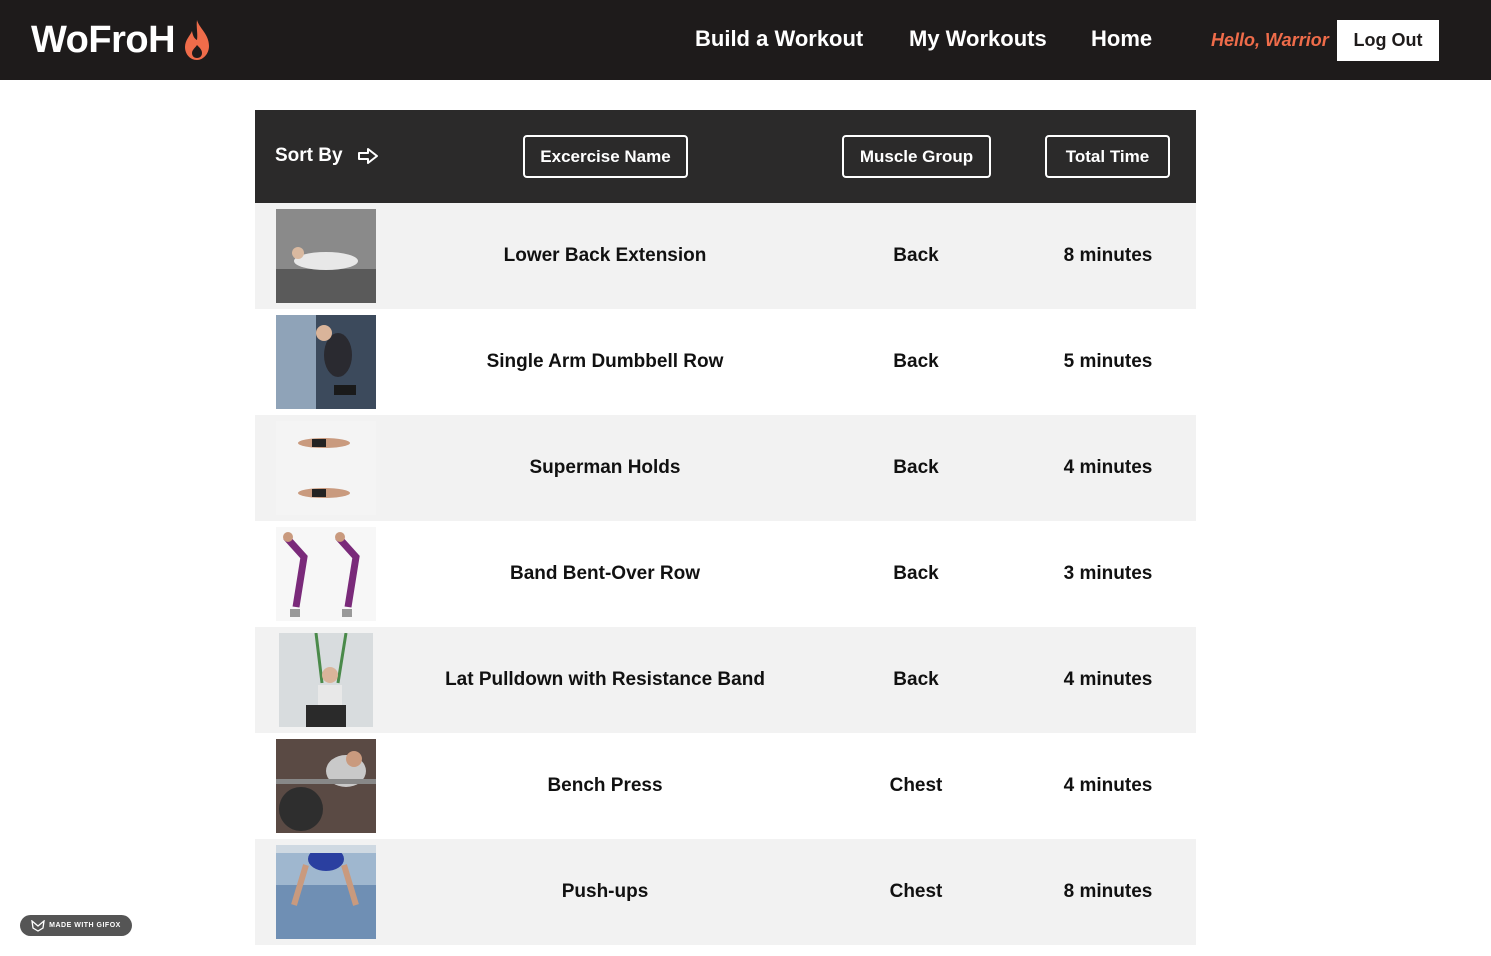  I want to click on exercise-name: Lat Pulldown with Resistance Band, so click(605, 679).